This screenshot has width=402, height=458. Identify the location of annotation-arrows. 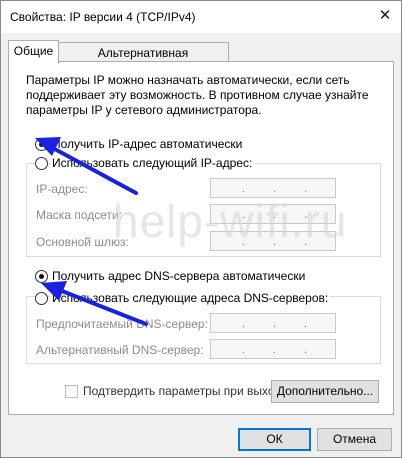
(91, 231).